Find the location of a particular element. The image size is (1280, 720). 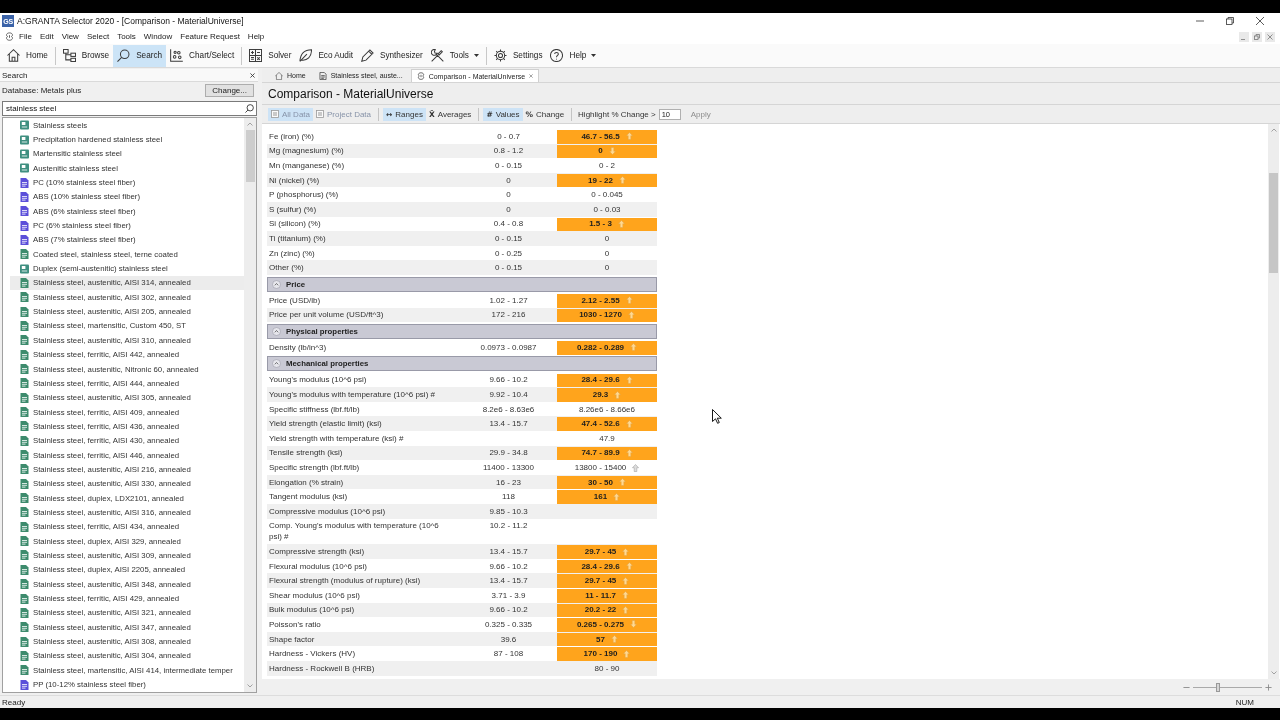

cell-value: 13800 - 15400 is located at coordinates (600, 468).